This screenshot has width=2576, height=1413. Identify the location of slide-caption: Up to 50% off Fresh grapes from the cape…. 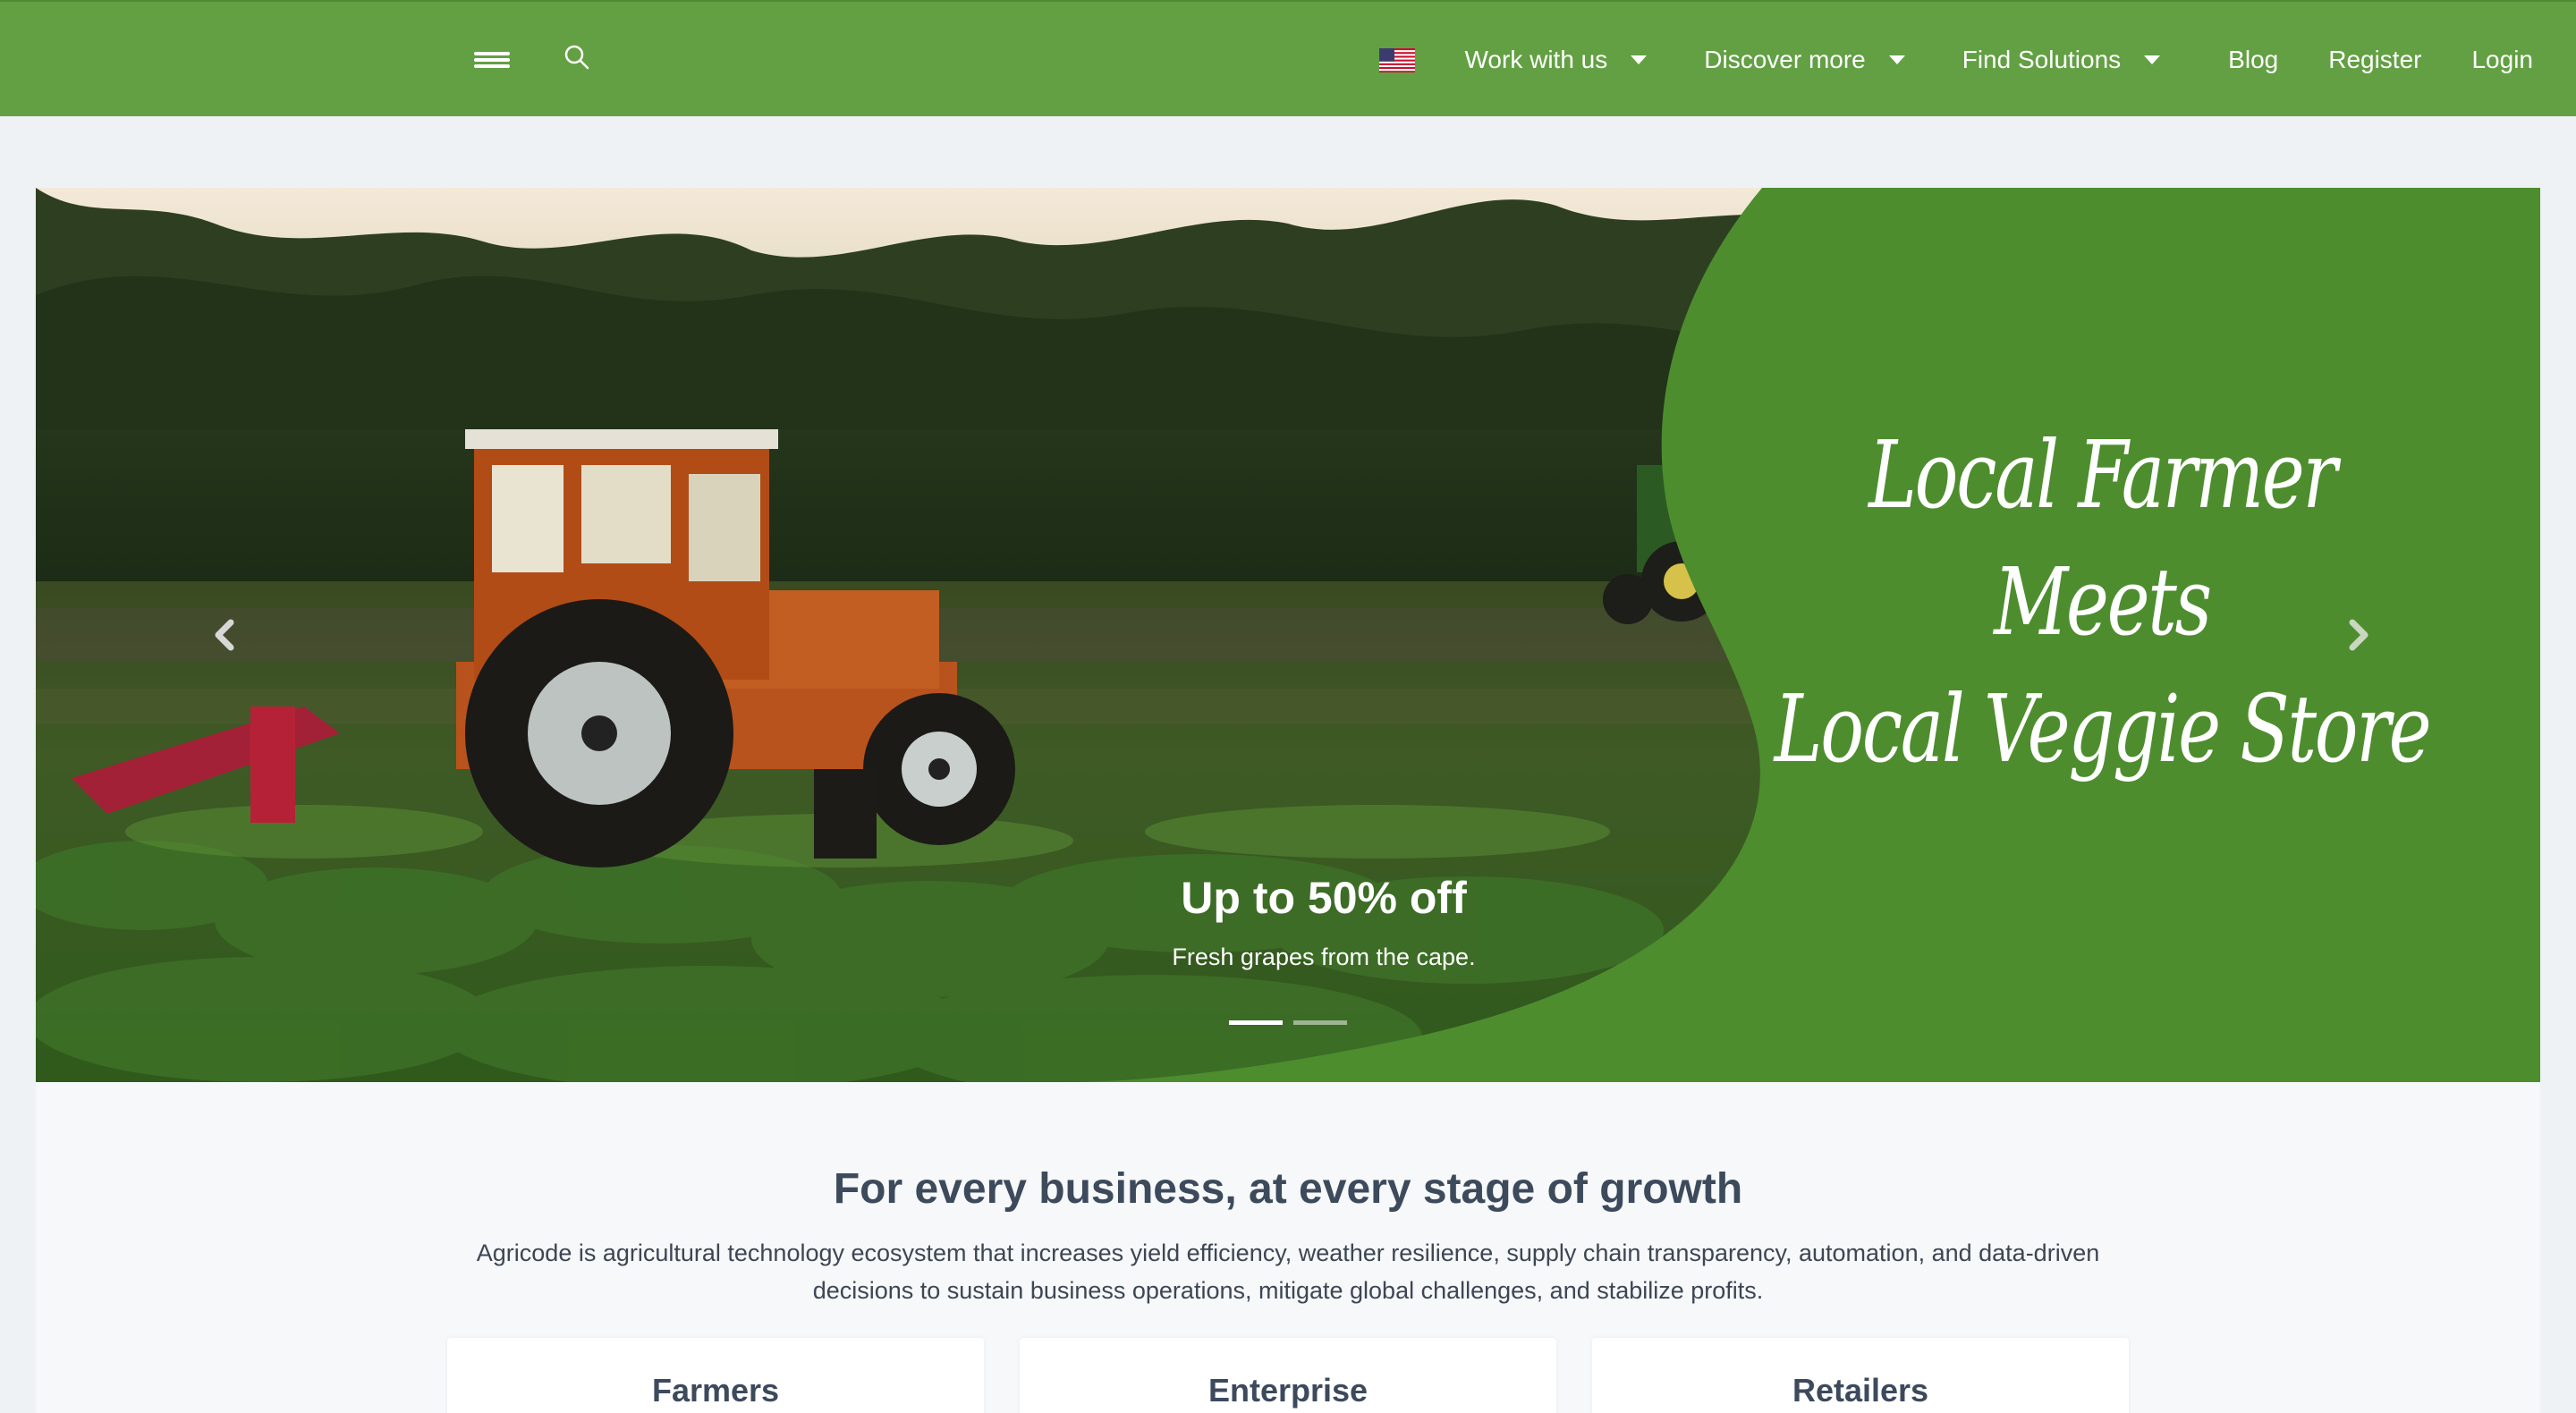
(1324, 921).